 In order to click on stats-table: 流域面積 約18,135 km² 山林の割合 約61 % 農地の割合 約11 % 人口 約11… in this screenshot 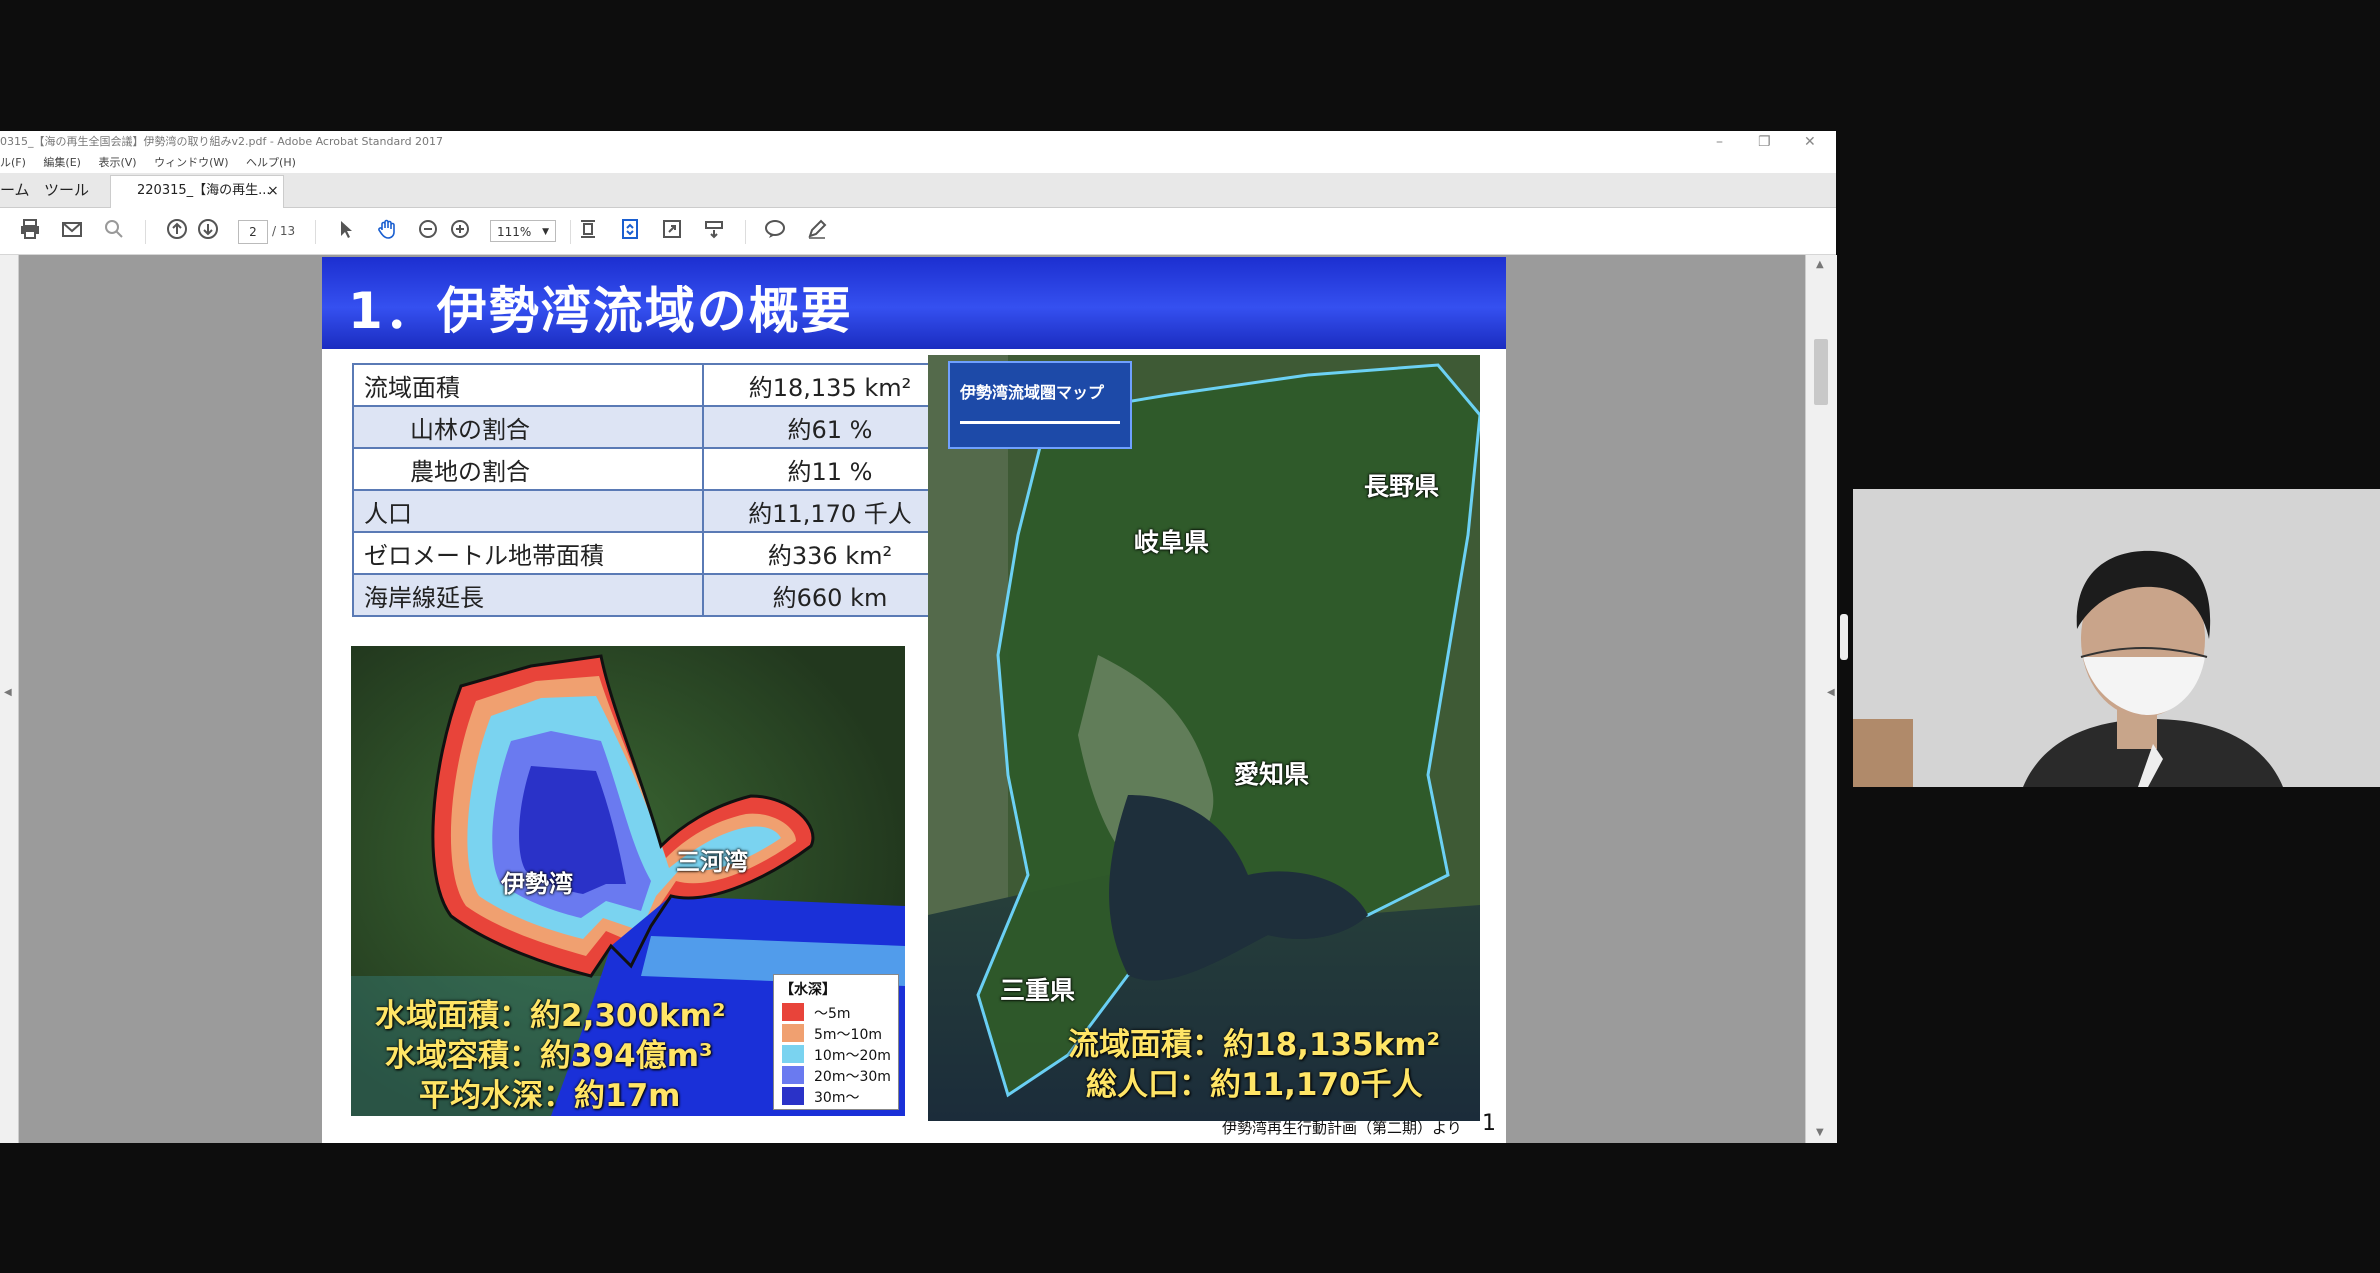, I will do `click(655, 490)`.